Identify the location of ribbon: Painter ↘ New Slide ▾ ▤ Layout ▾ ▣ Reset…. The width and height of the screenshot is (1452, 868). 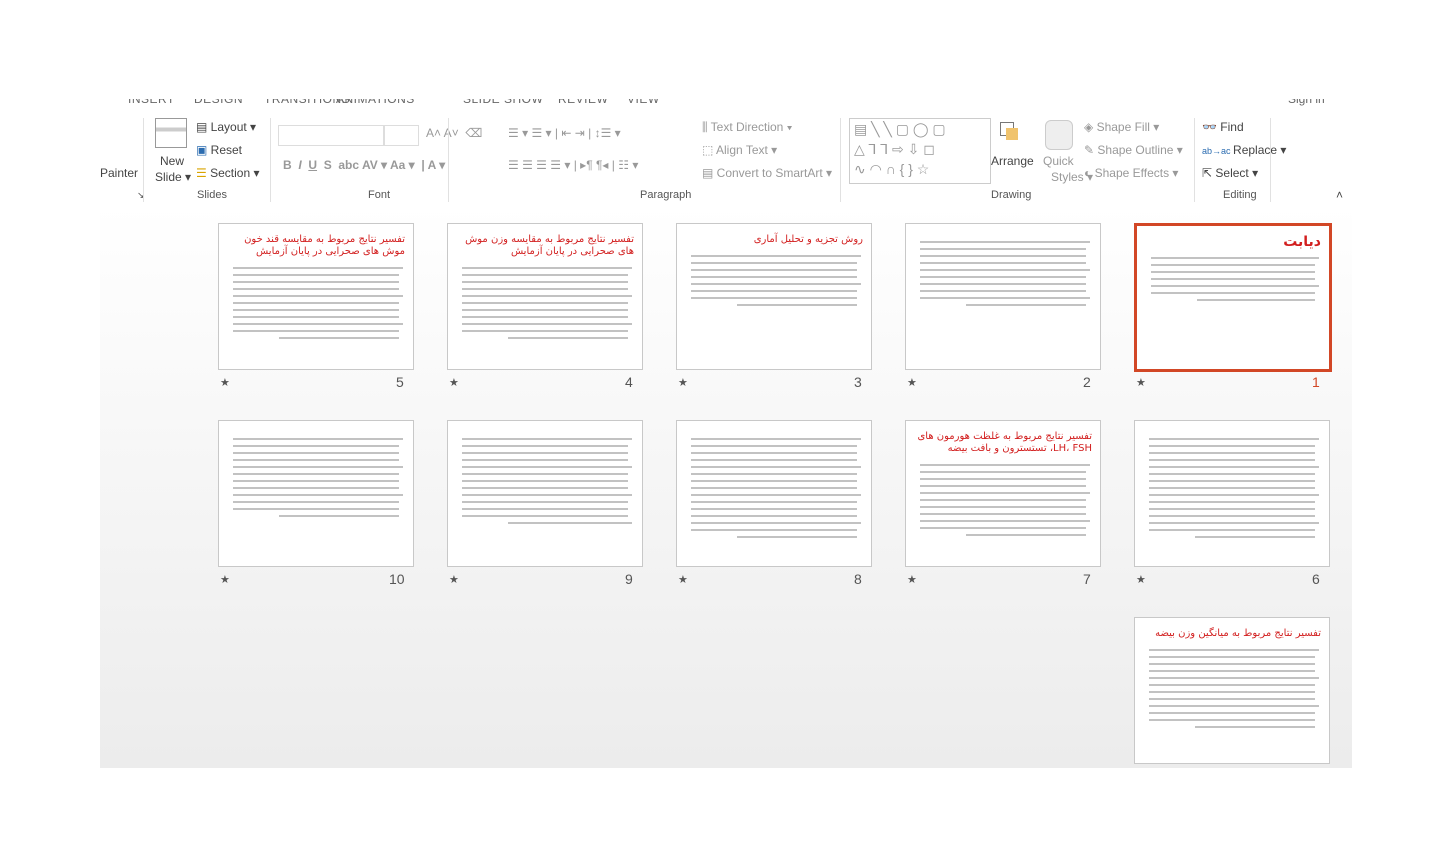
(726, 159).